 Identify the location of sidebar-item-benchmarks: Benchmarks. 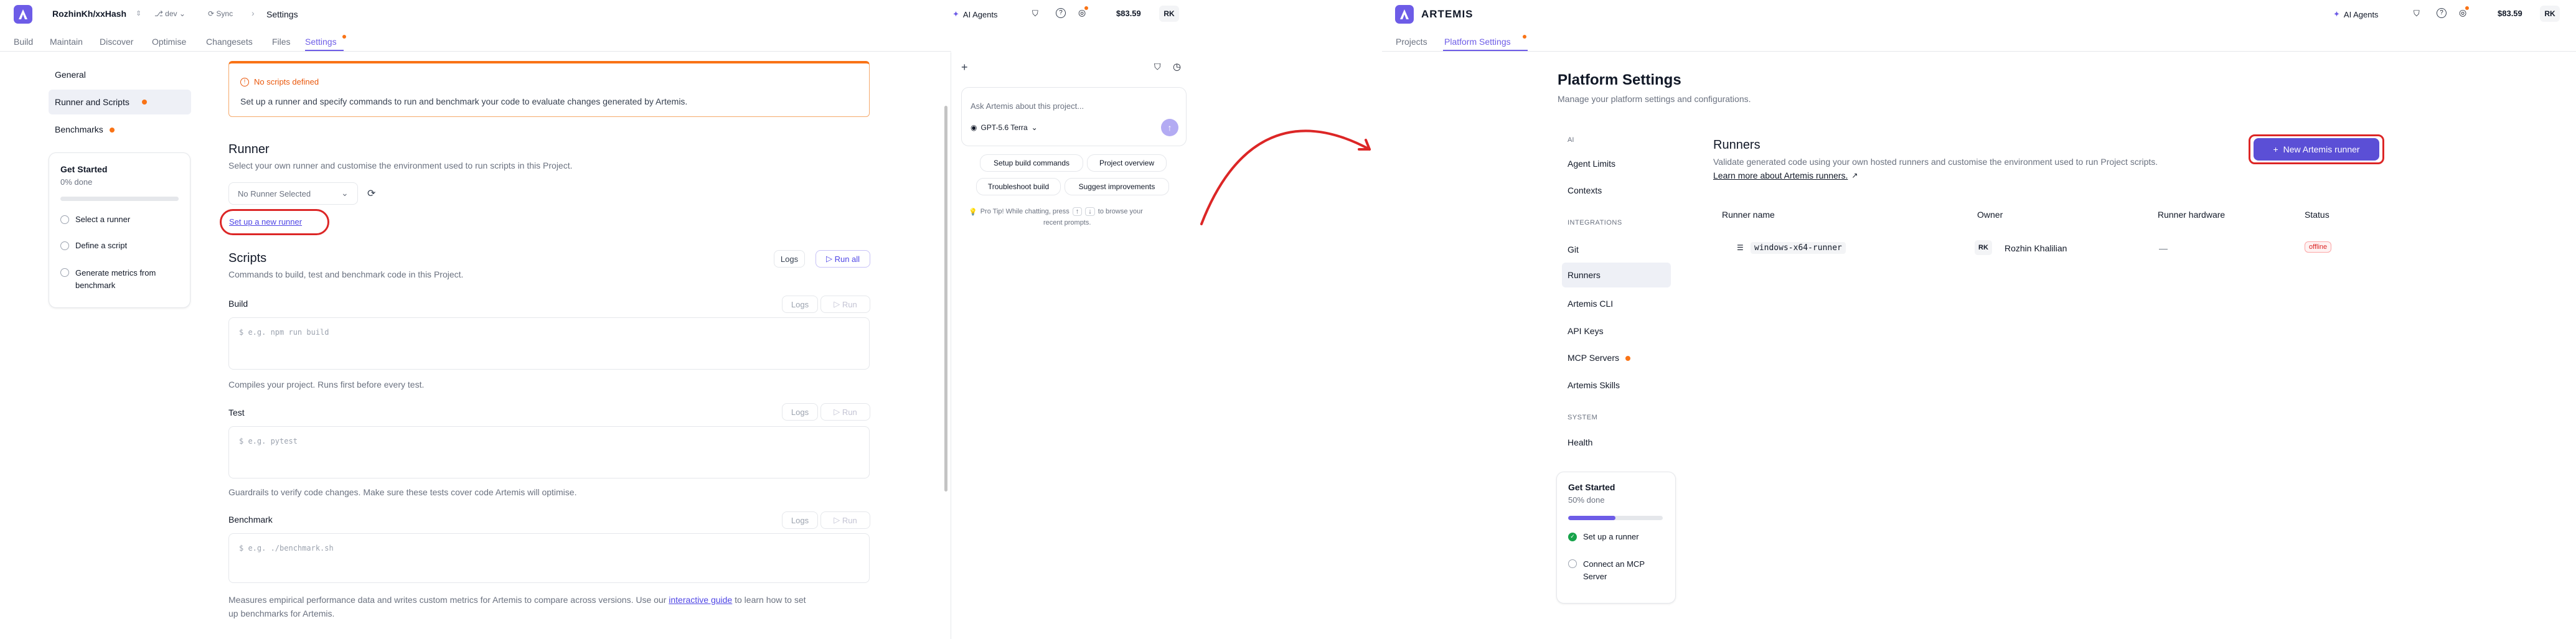
(85, 129).